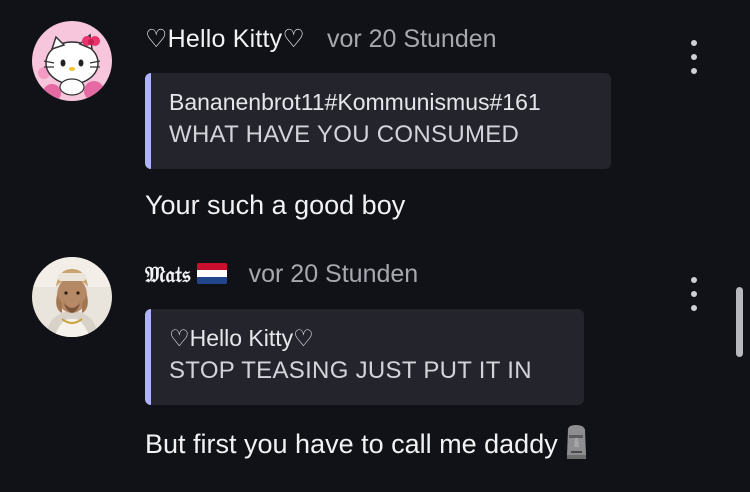  I want to click on comment-header: 𝔐𝔞𝔱𝔰 vor 20 Stunden, so click(281, 274).